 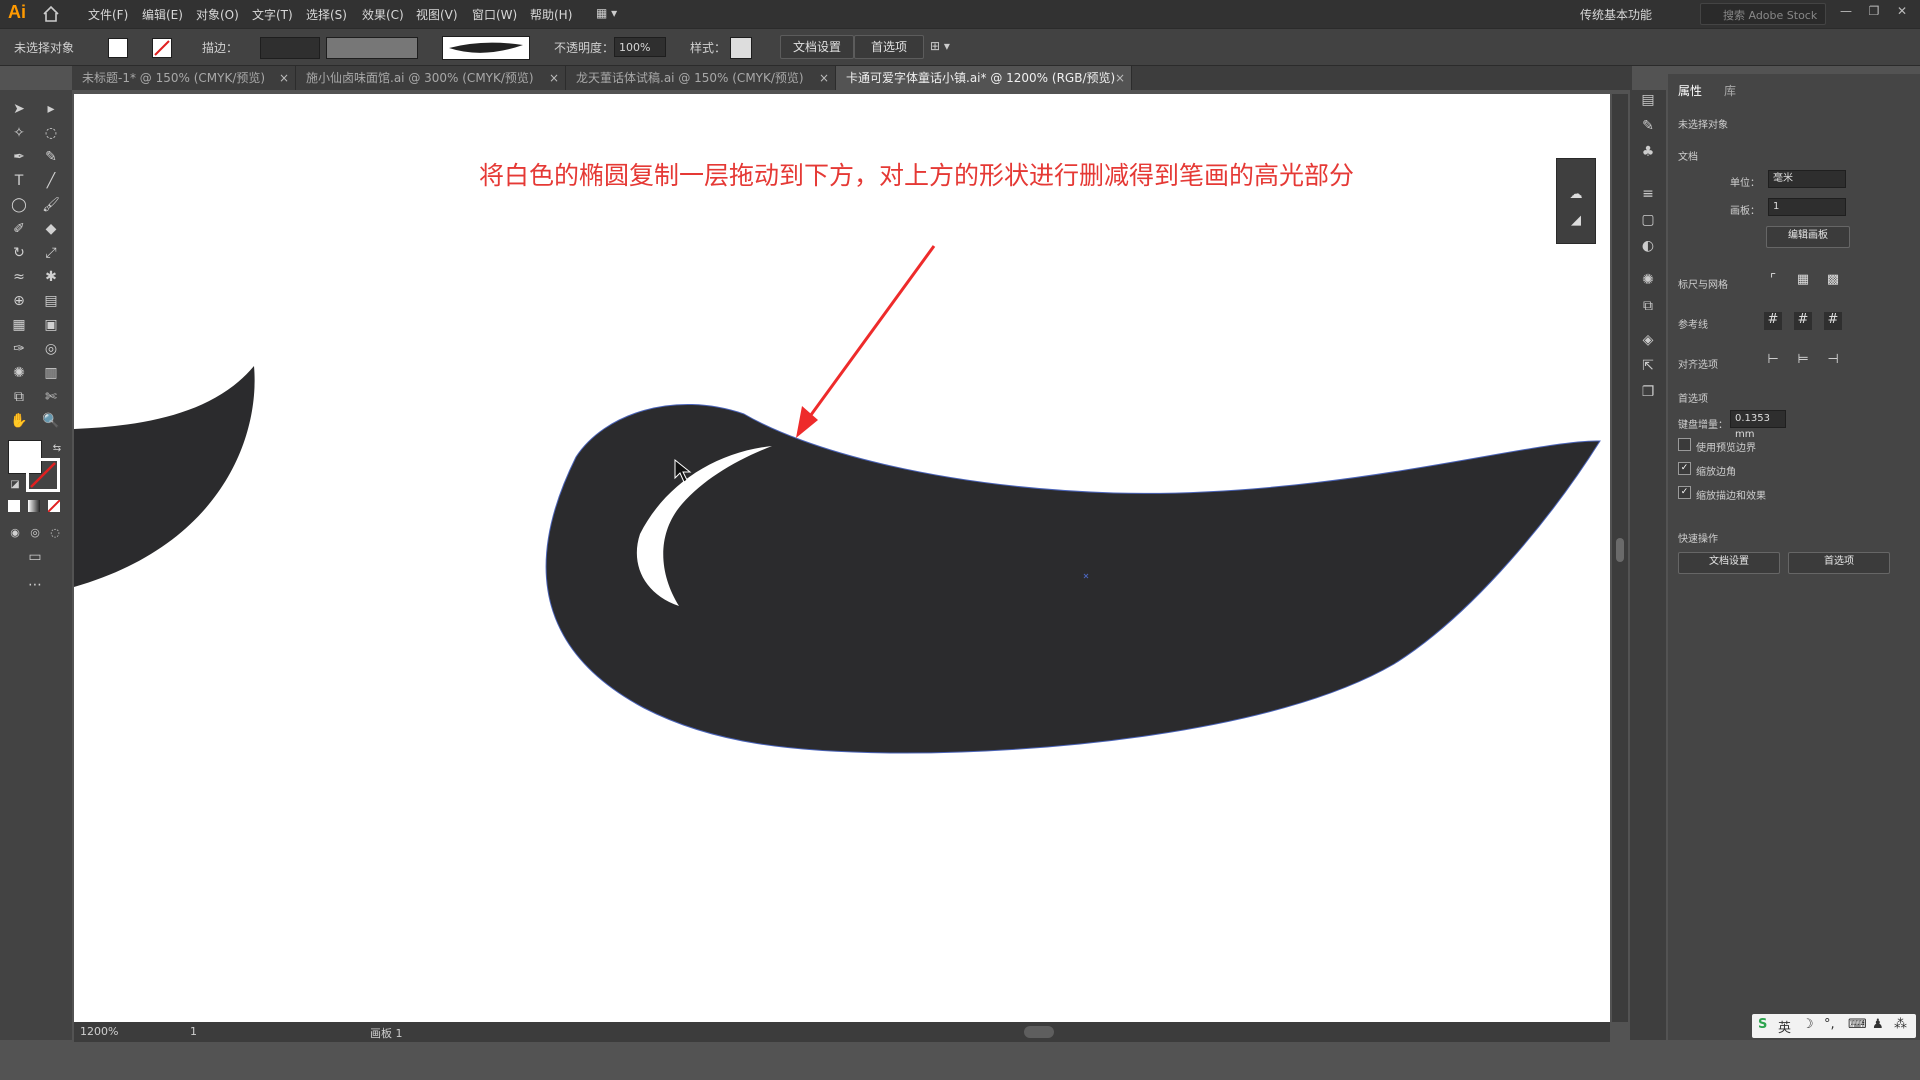 I want to click on brushes-icon: ✎, so click(x=1648, y=128).